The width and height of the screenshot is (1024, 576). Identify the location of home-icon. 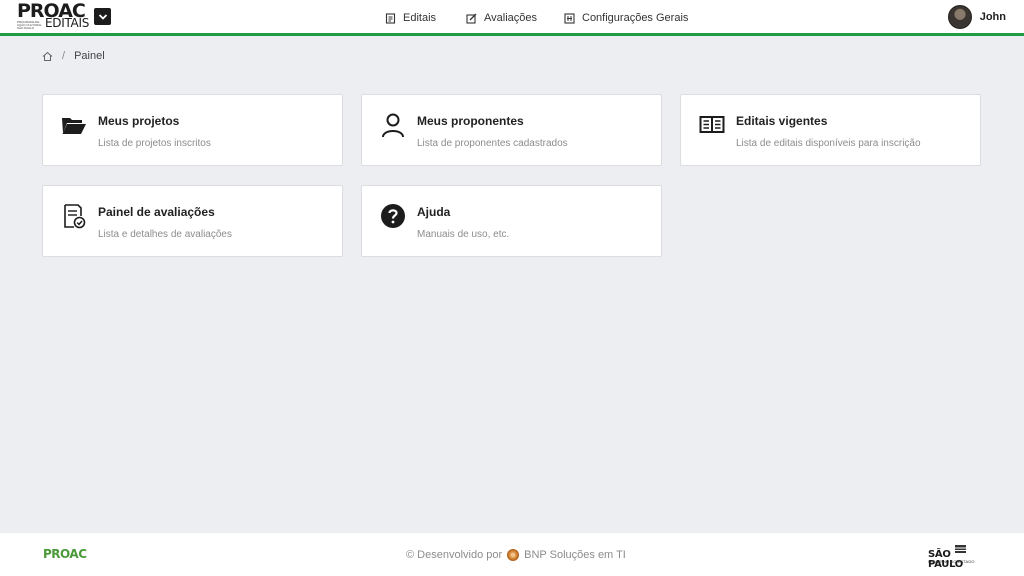
(47, 56).